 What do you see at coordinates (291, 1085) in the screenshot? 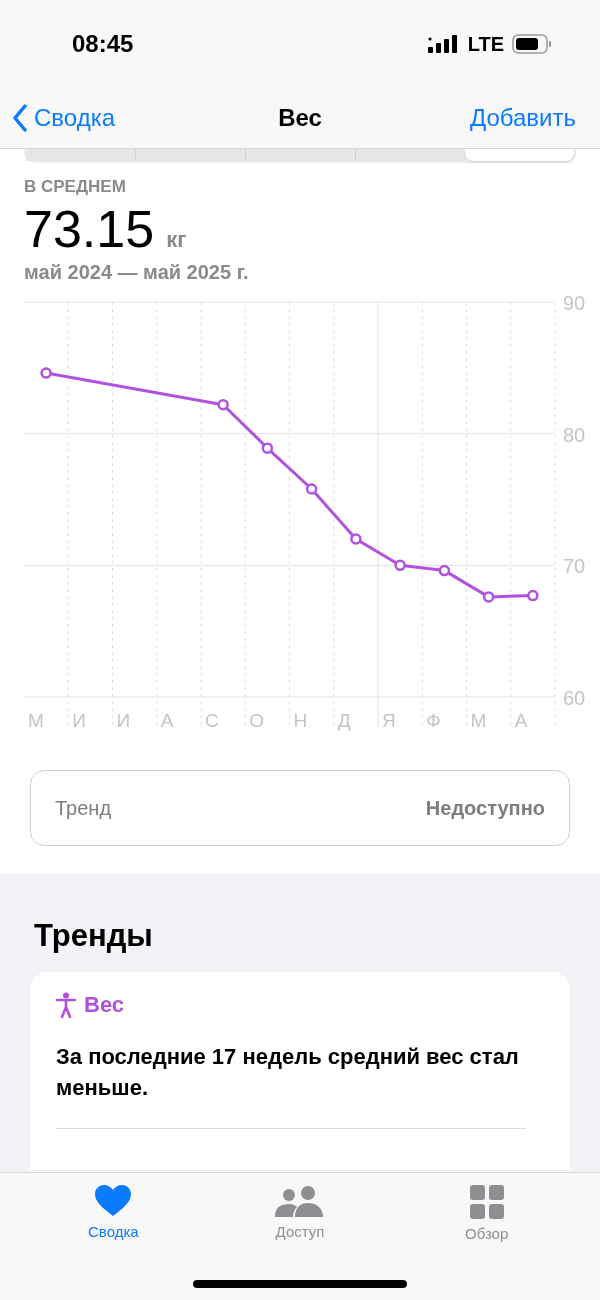
I see `trend-text: За последние 17 недель средний вес стал меньше.` at bounding box center [291, 1085].